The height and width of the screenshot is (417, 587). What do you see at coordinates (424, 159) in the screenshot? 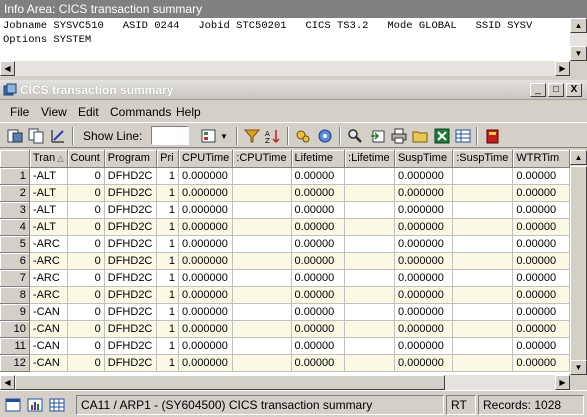
I see `column-header-susptime: SuspTime` at bounding box center [424, 159].